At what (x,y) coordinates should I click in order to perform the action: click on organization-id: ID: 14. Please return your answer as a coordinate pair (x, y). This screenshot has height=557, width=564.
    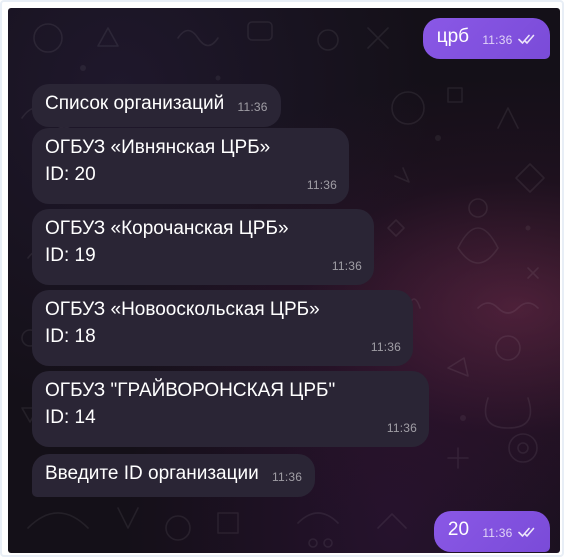
    Looking at the image, I should click on (70, 417).